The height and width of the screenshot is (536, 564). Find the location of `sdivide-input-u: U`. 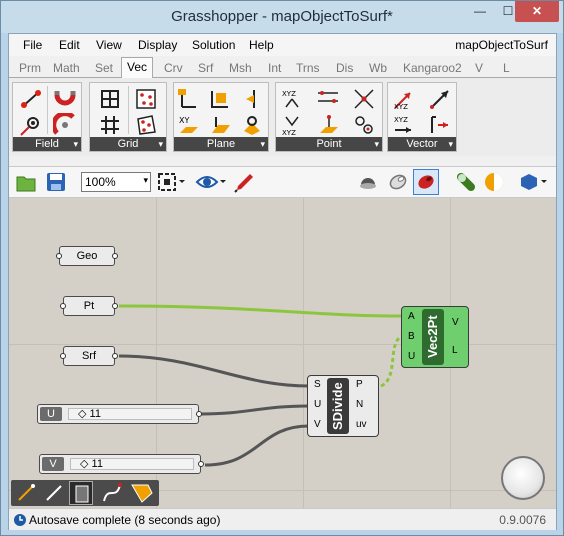

sdivide-input-u: U is located at coordinates (317, 404).